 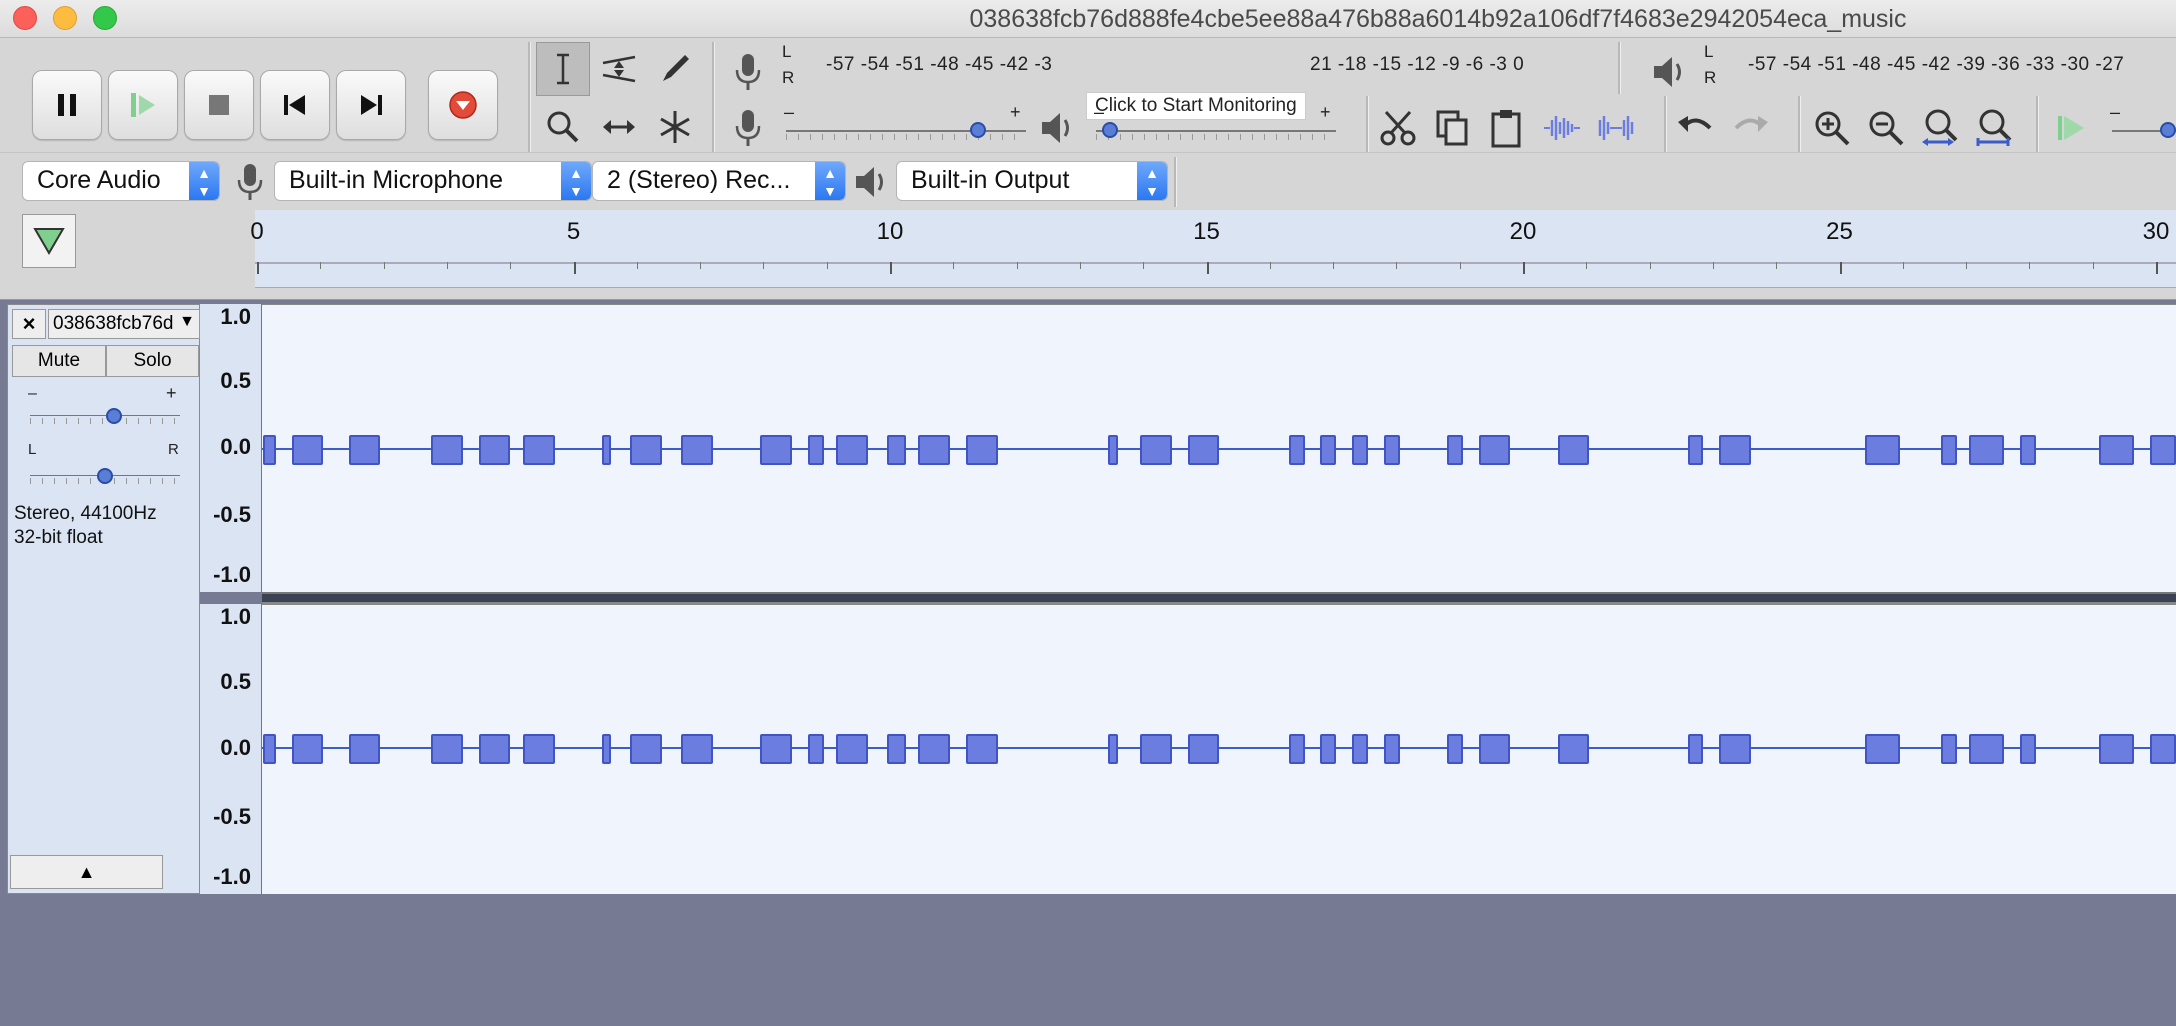 I want to click on fit-project-button, so click(x=1994, y=128).